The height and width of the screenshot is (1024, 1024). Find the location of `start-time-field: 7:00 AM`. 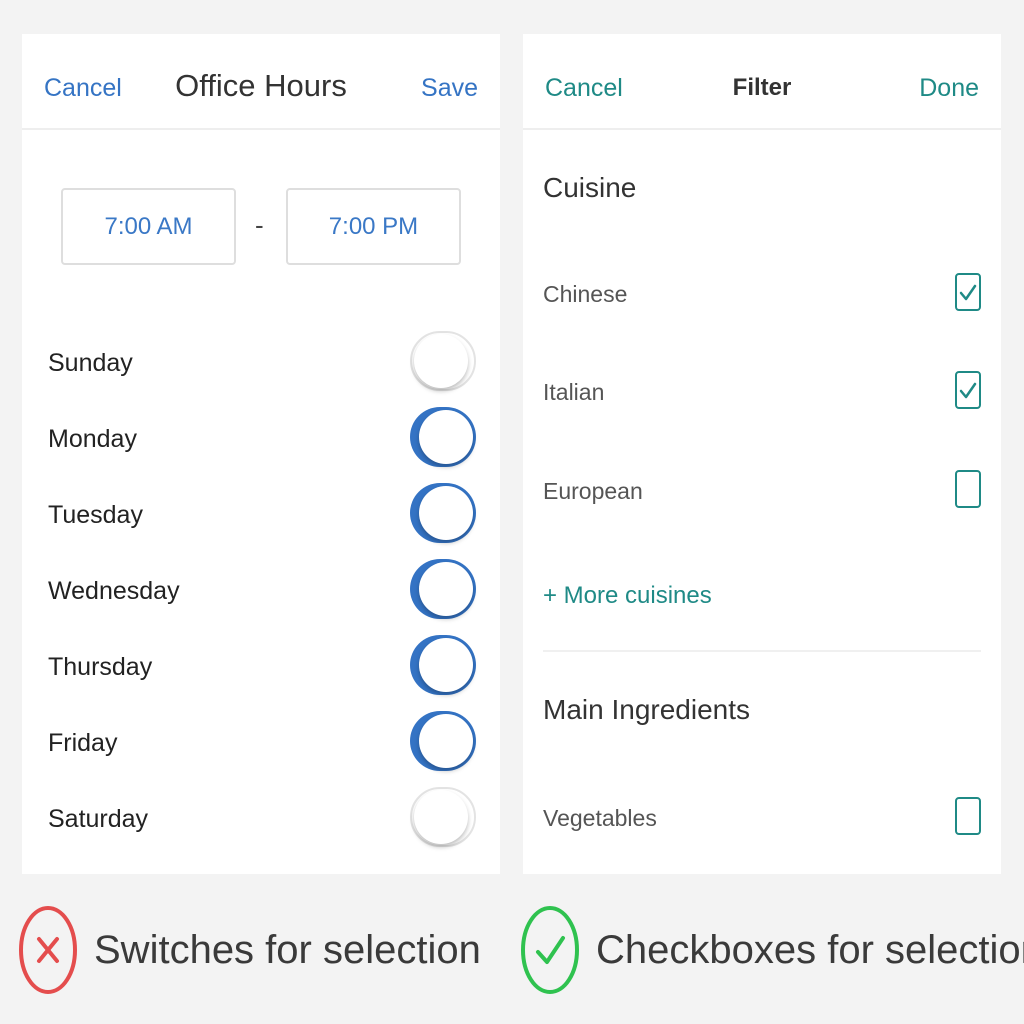

start-time-field: 7:00 AM is located at coordinates (148, 226).